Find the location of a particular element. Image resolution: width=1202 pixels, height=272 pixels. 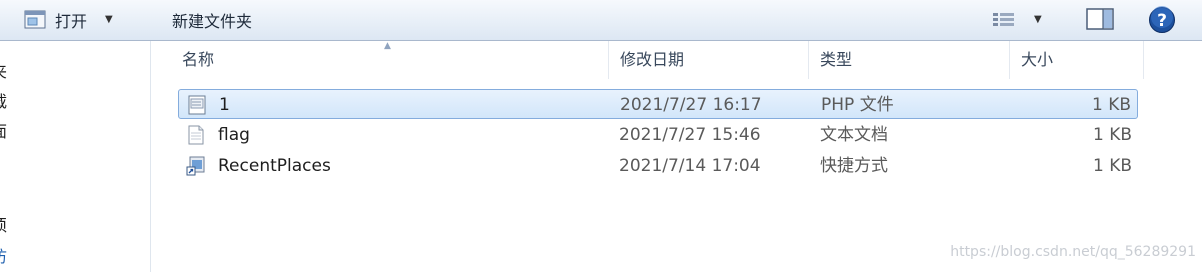

open-button: 打开 ▼ is located at coordinates (80, 19).